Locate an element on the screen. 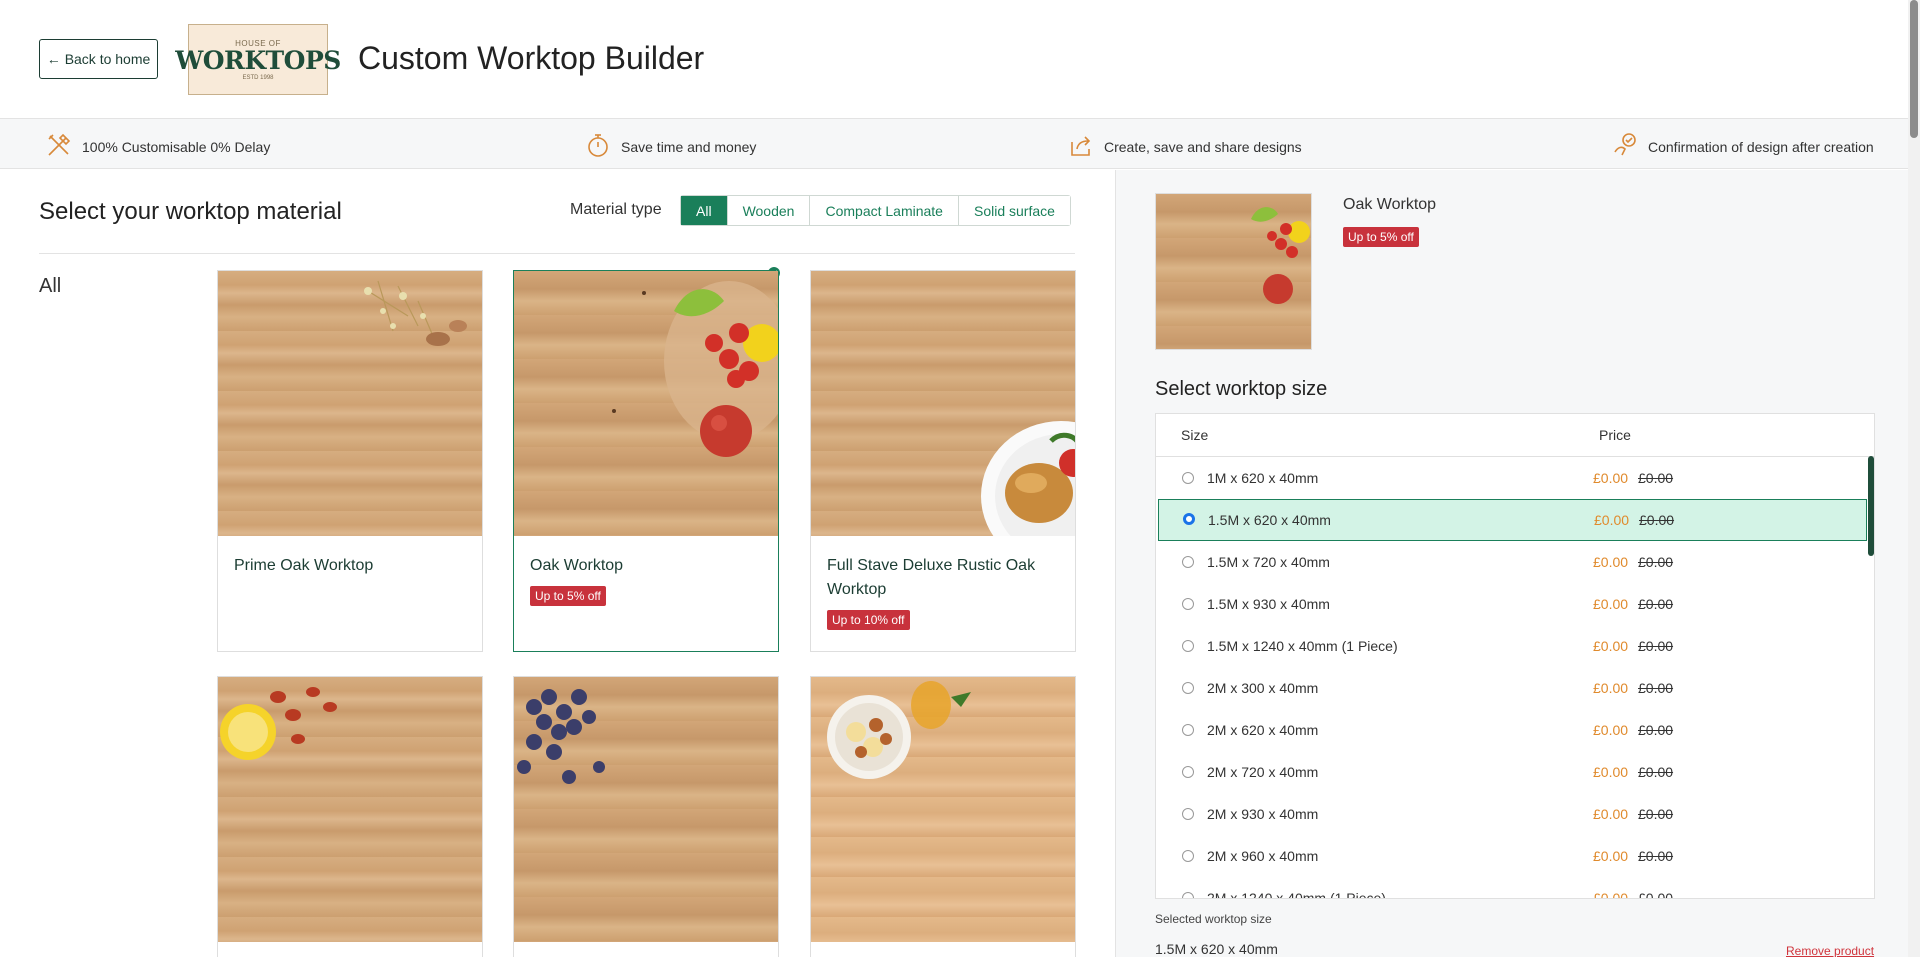 This screenshot has width=1920, height=957. product-card-selected: Oak Worktop Up to 5% off is located at coordinates (646, 459).